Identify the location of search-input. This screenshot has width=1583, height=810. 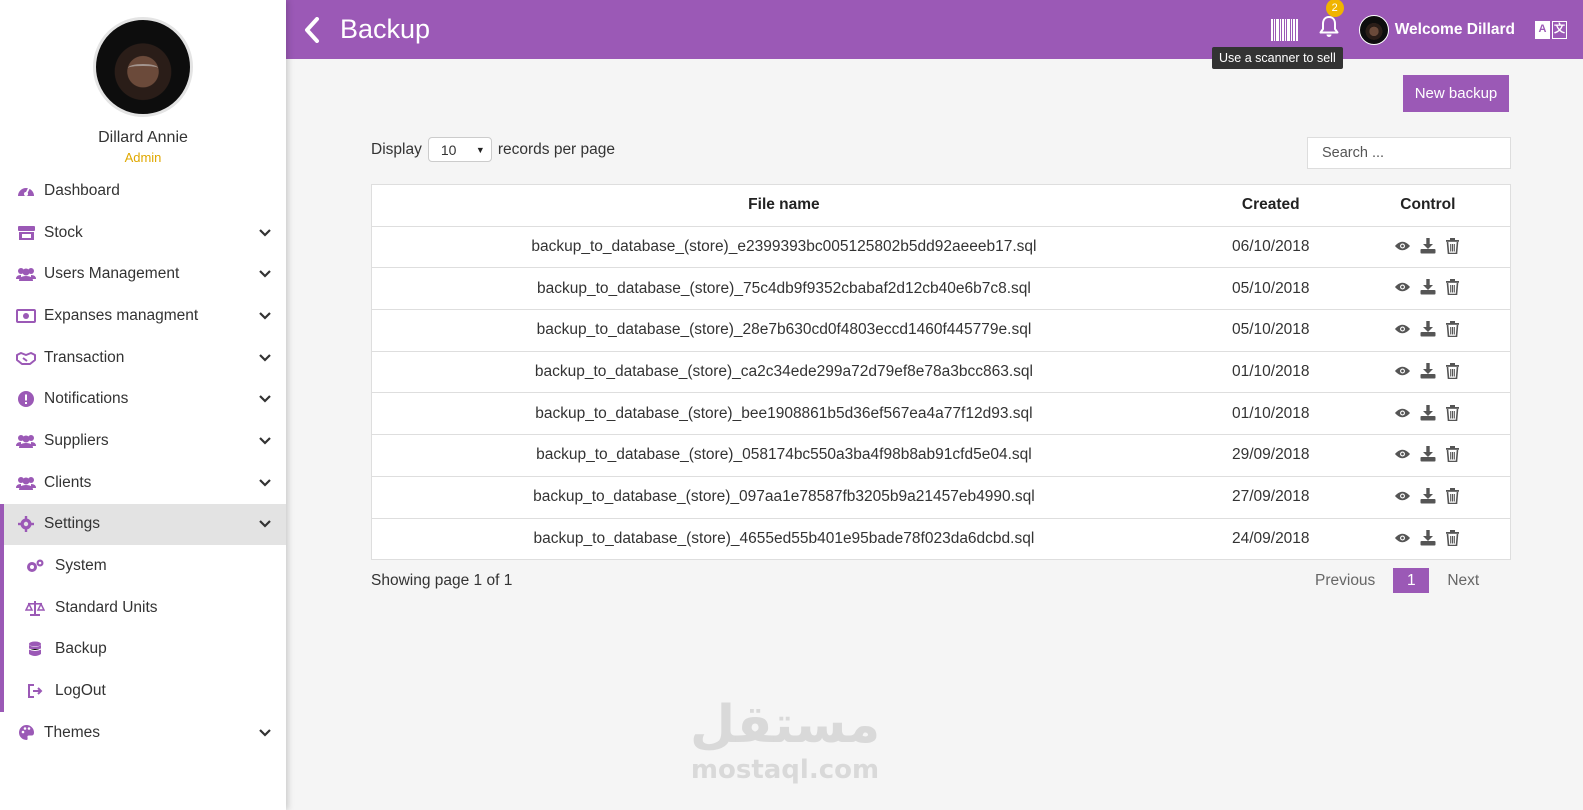
(1409, 153).